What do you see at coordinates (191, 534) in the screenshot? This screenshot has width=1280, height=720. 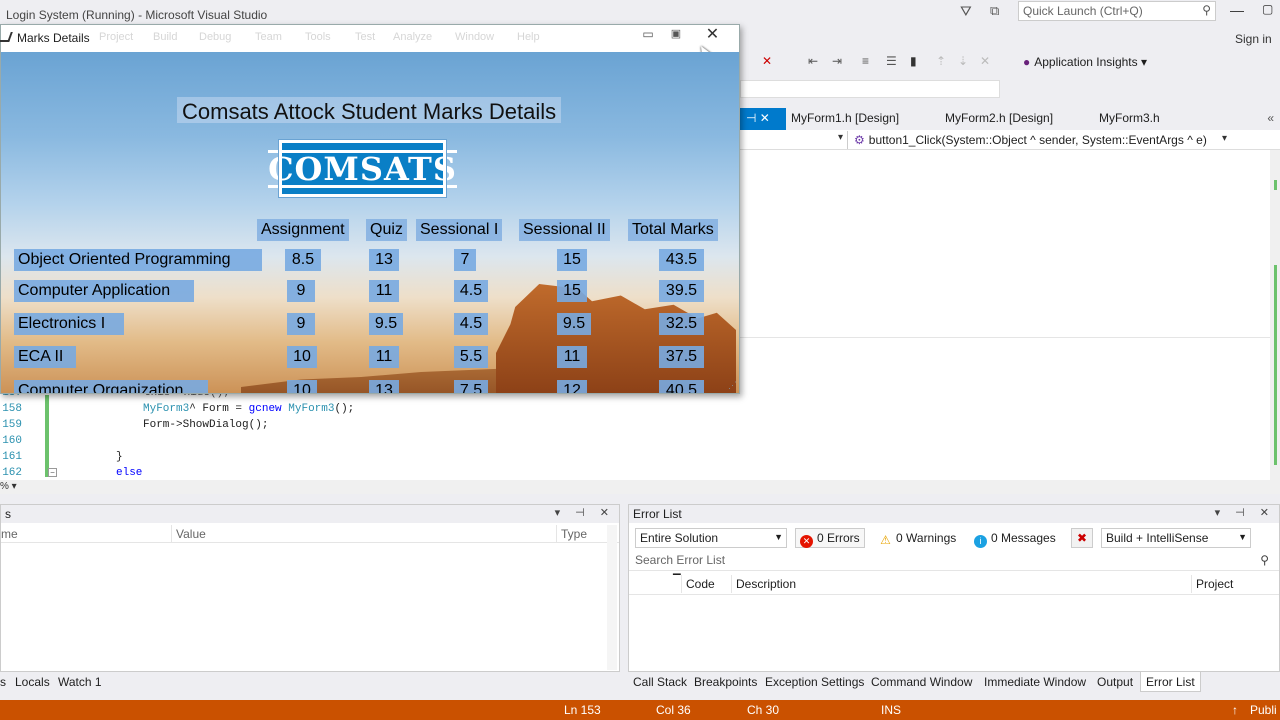 I see `col-value: Value` at bounding box center [191, 534].